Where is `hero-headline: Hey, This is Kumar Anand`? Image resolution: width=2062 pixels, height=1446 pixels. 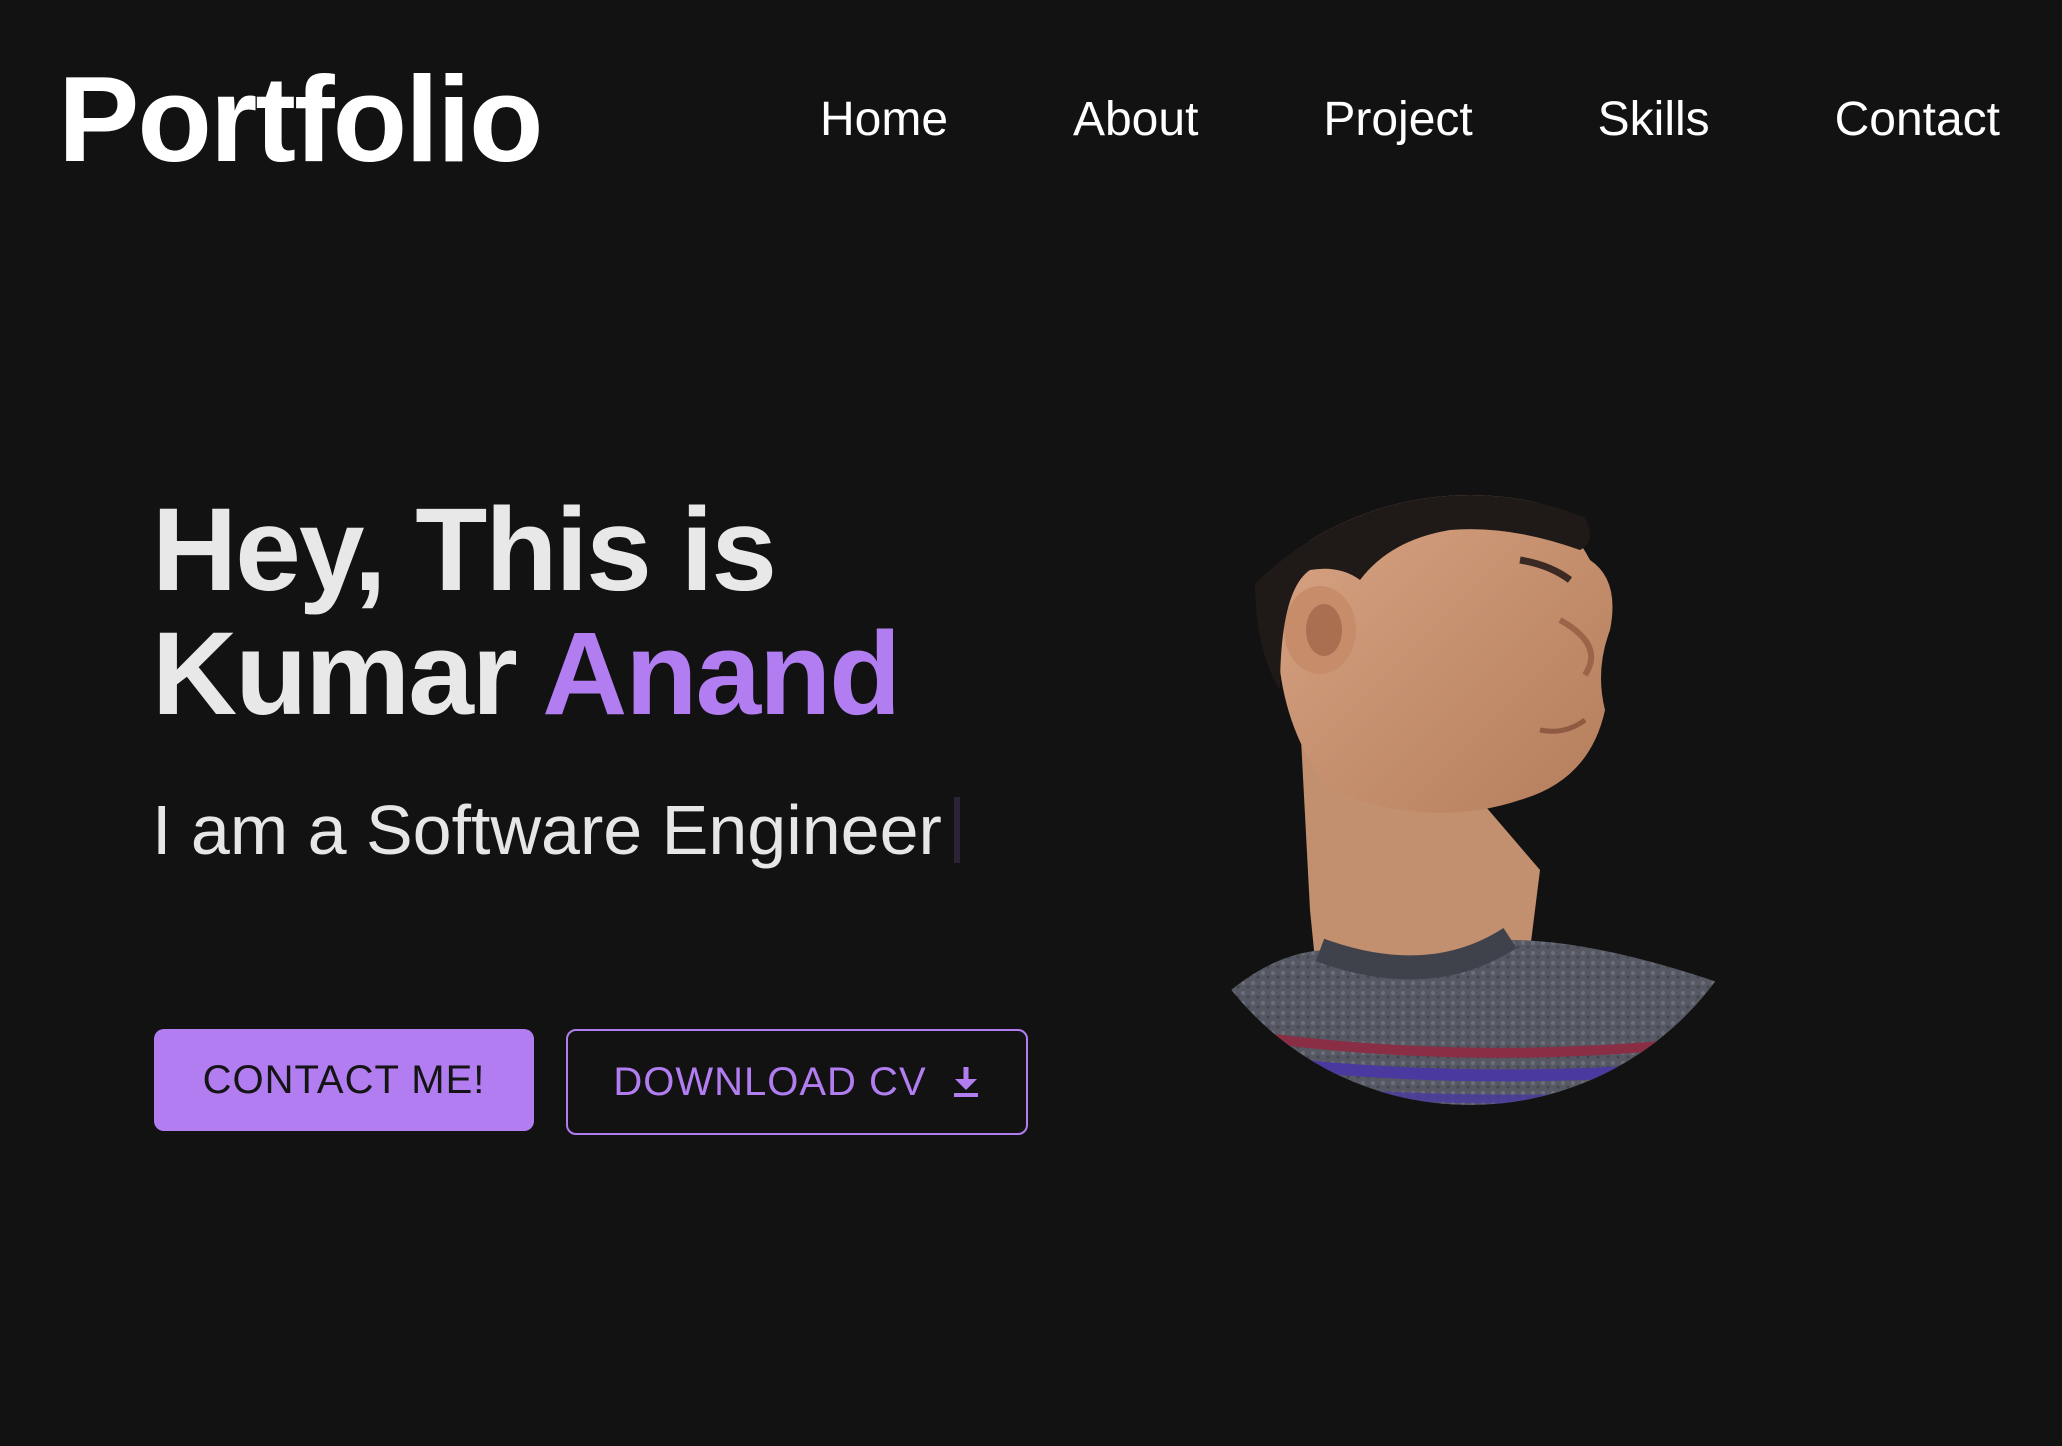 hero-headline: Hey, This is Kumar Anand is located at coordinates (526, 612).